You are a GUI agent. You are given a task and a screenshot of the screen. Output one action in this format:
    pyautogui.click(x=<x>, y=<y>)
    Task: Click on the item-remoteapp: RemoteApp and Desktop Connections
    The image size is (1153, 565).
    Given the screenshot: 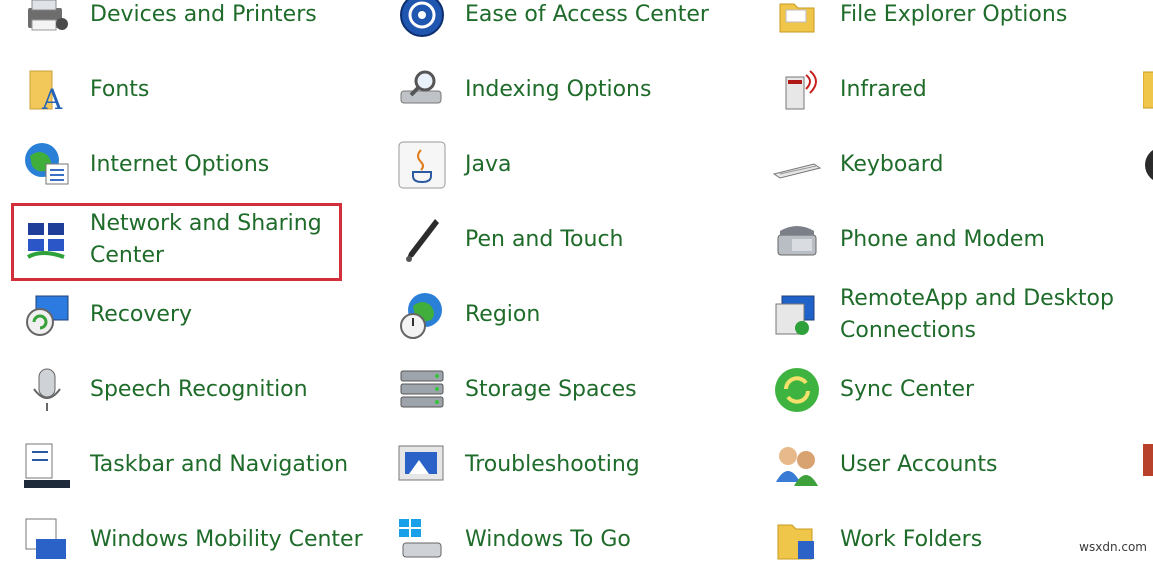 What is the action you would take?
    pyautogui.click(x=947, y=315)
    